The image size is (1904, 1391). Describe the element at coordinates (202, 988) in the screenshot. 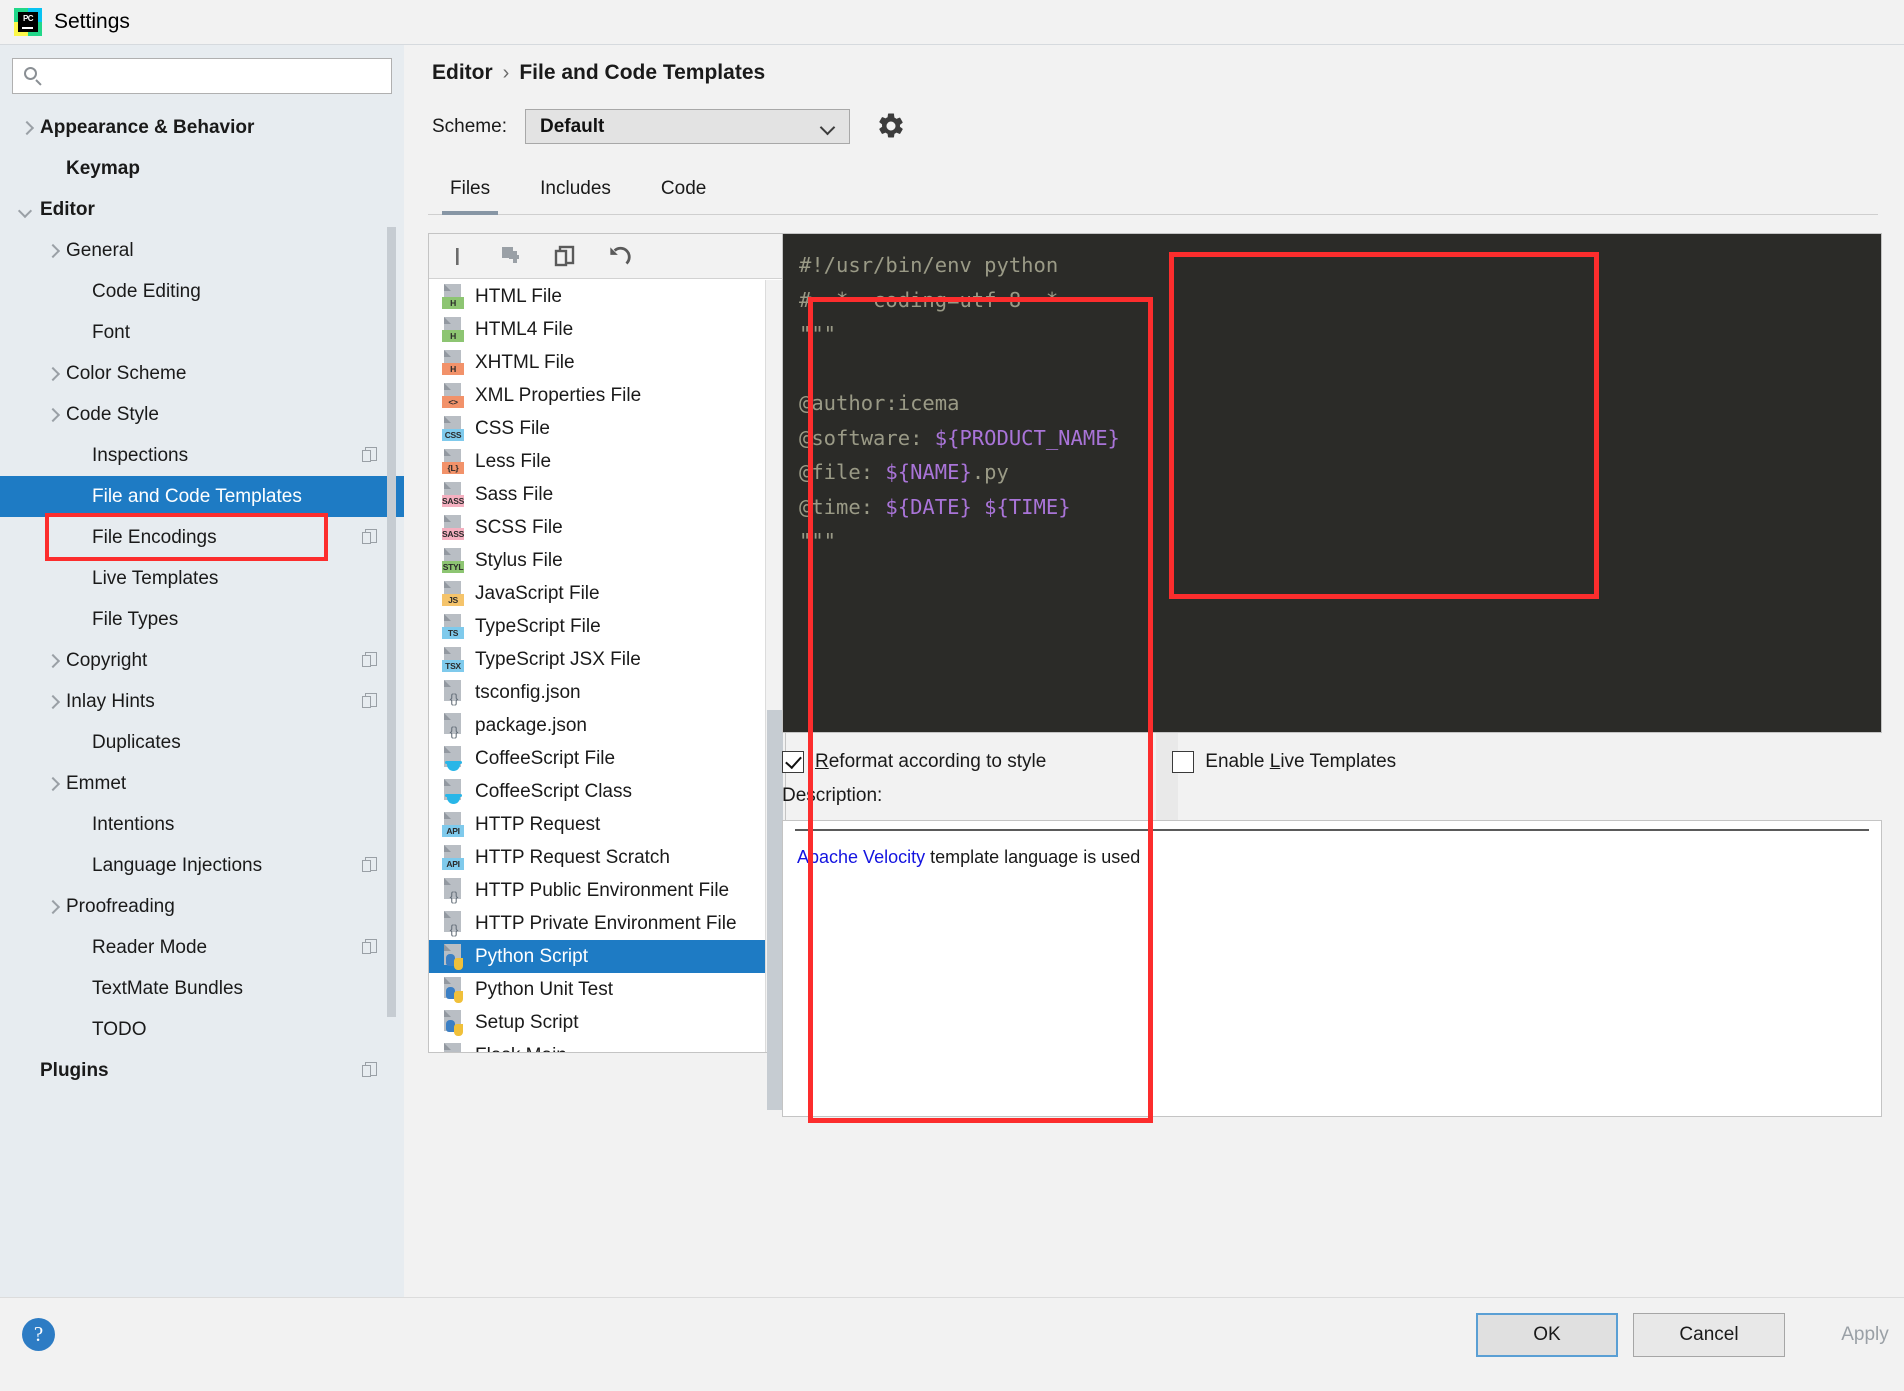

I see `sidebar-item-textmate-bundles: TextMate Bundles` at that location.